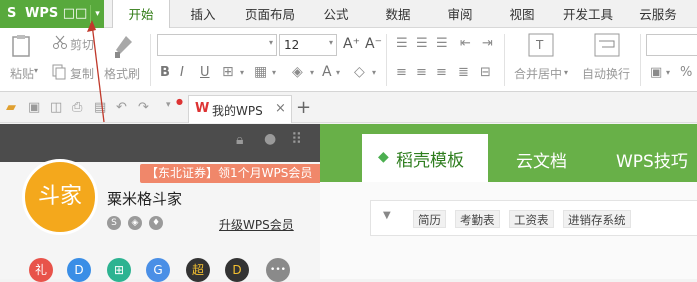 The height and width of the screenshot is (282, 697). I want to click on tab-home: 开始, so click(141, 14).